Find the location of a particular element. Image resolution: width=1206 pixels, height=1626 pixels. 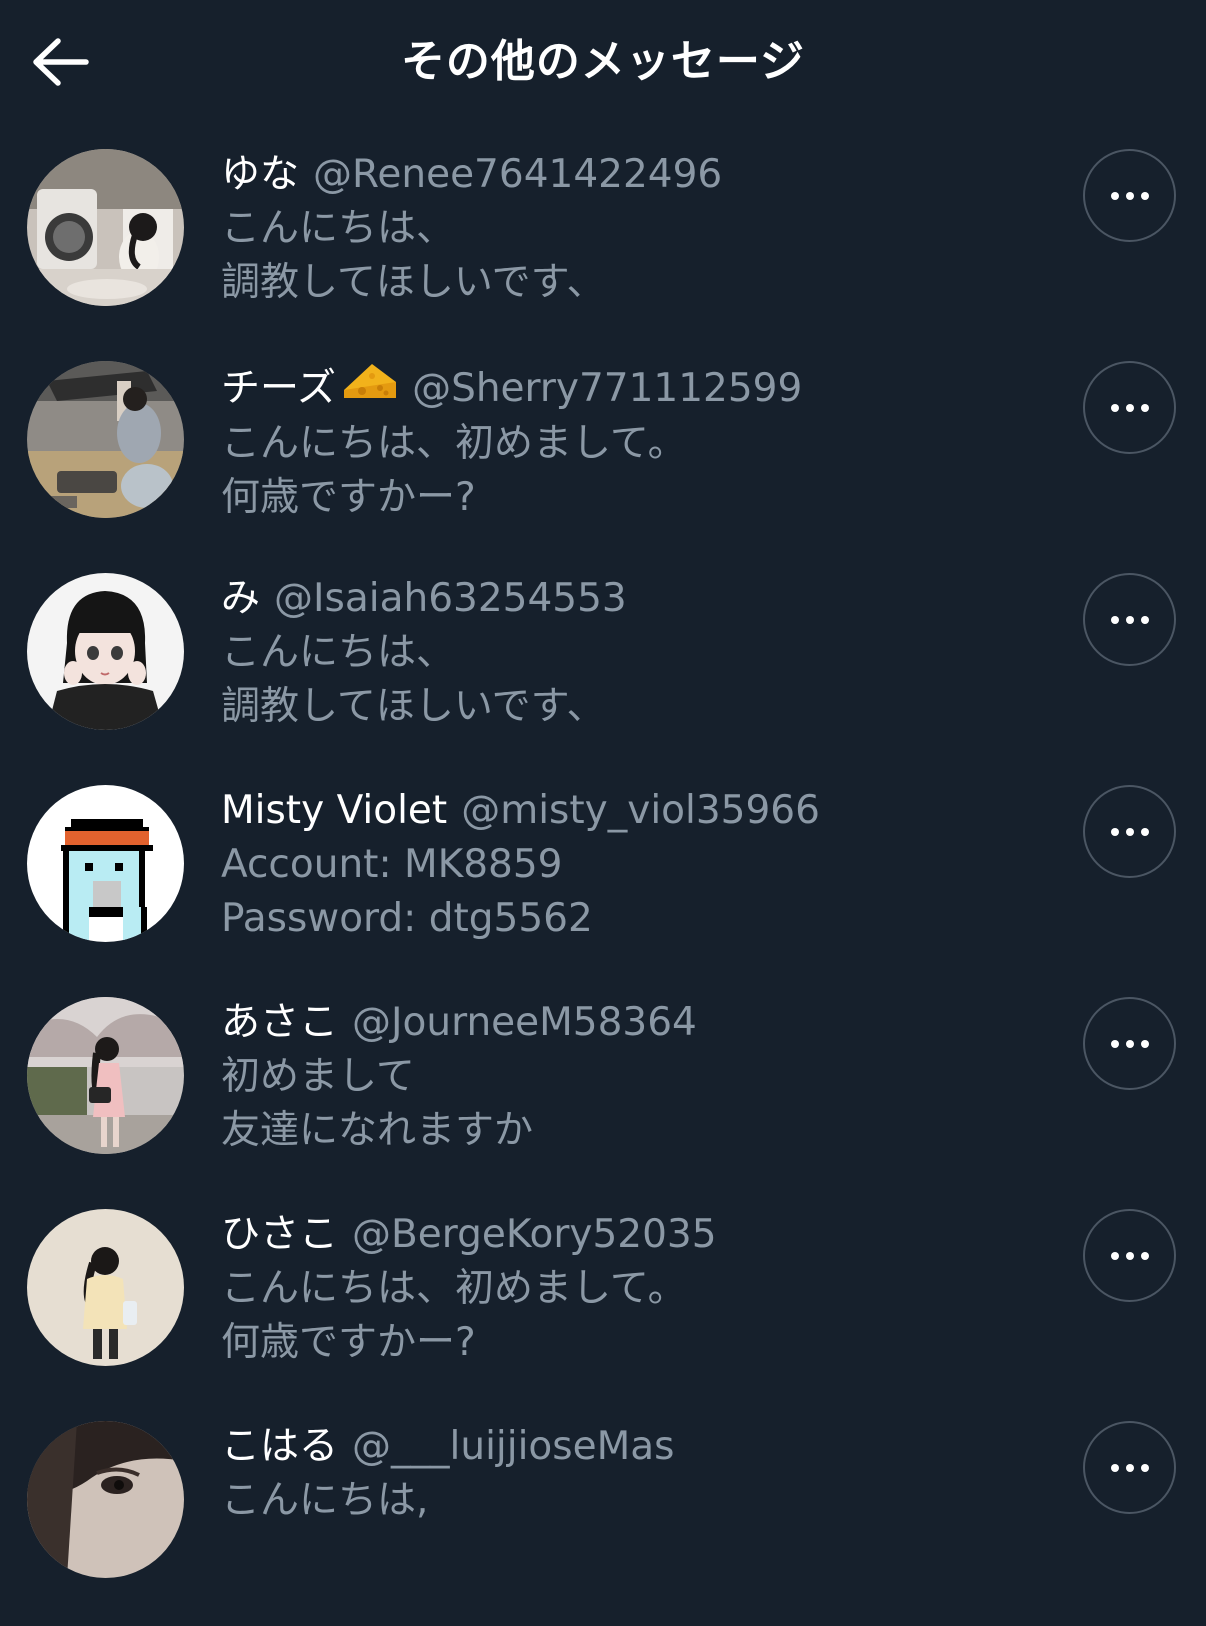

conversation-row: ゆな @Renee7641422496 こんにちは、 調教してほしいです、 is located at coordinates (603, 248).